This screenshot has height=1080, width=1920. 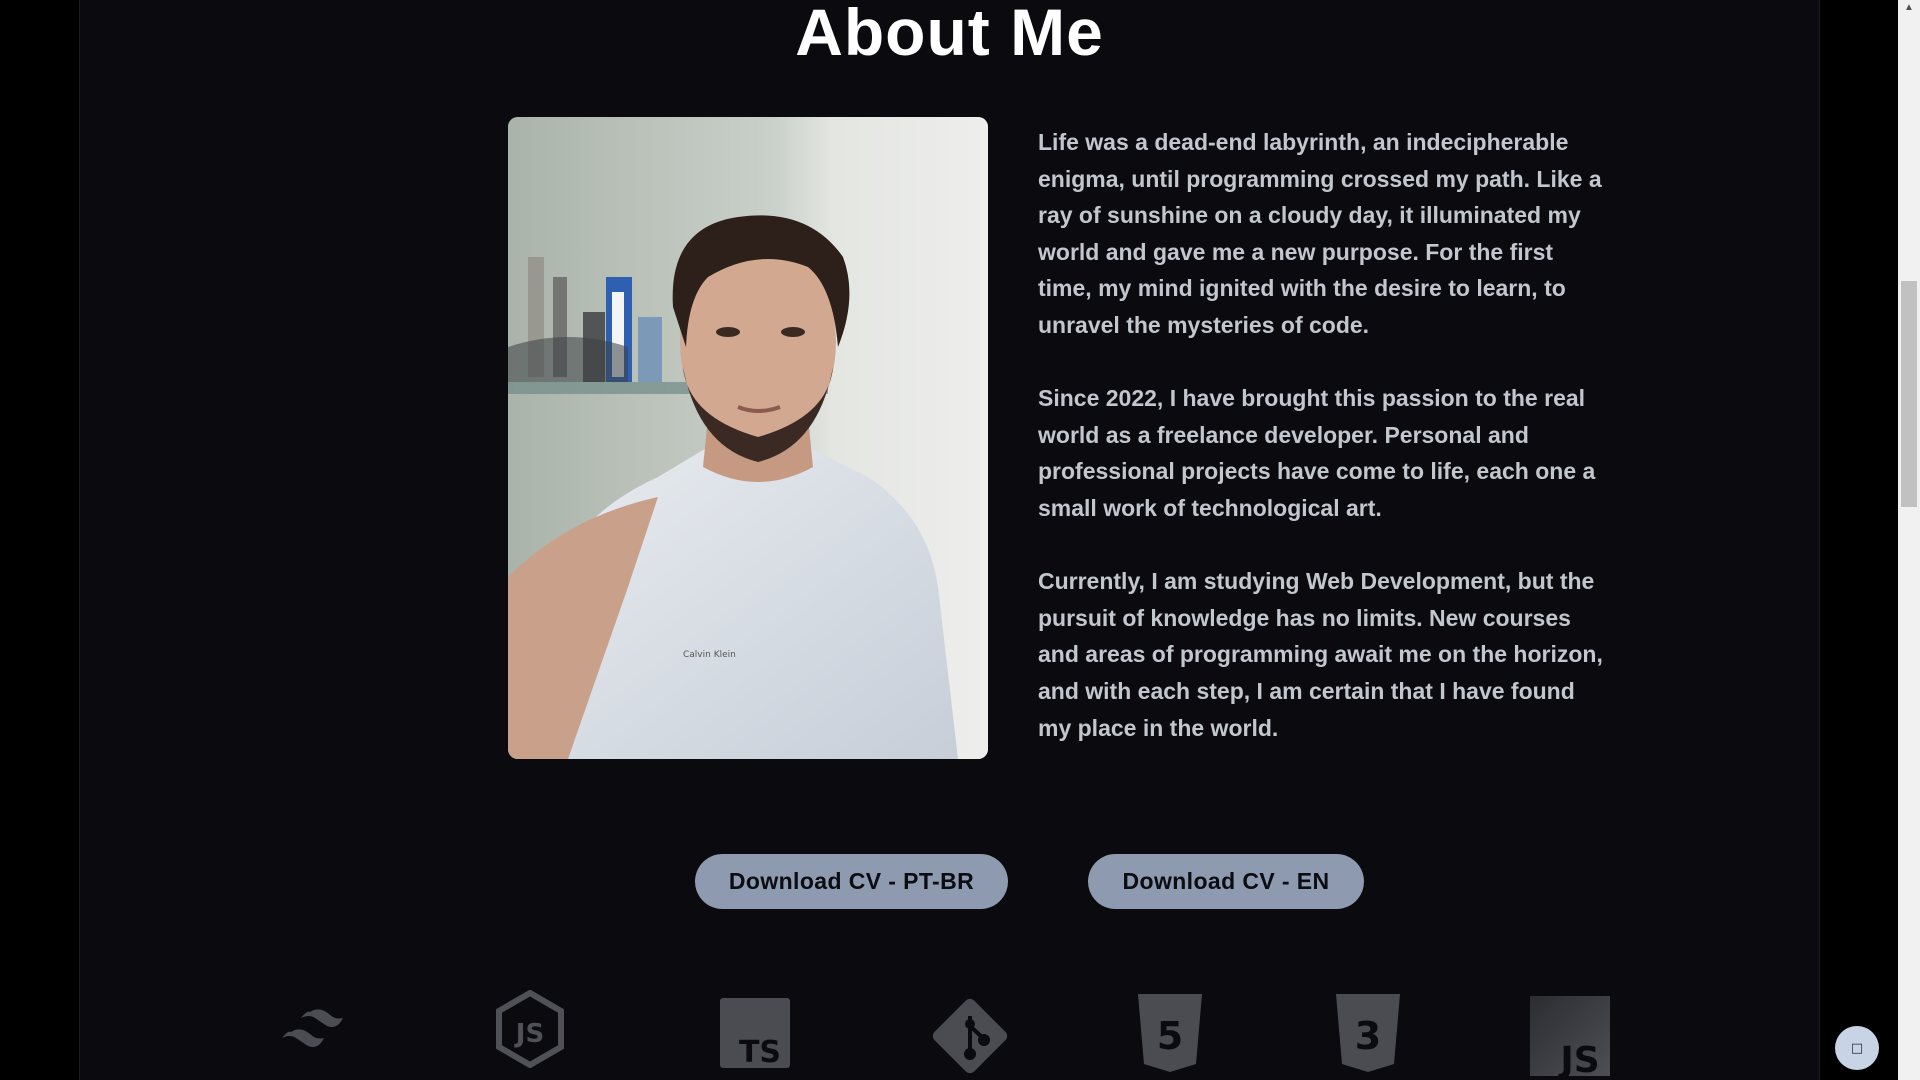 I want to click on svg-text: 3, so click(x=1368, y=1036).